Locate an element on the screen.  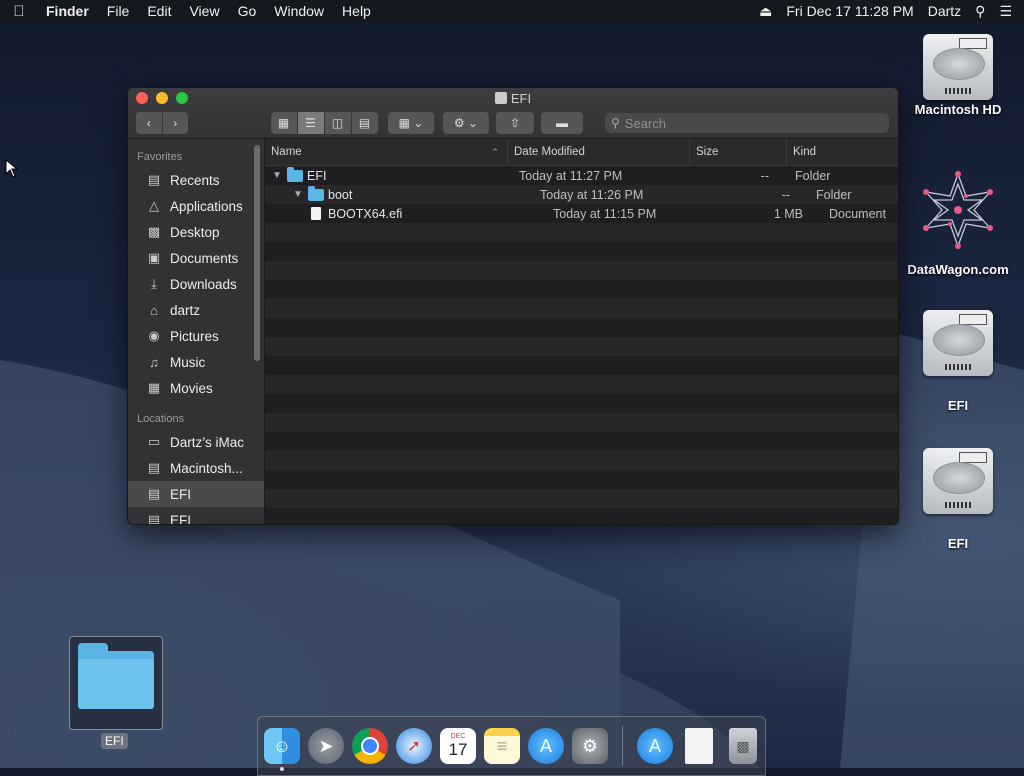
file-date: Today at 11:15 PM is located at coordinates (605, 213).